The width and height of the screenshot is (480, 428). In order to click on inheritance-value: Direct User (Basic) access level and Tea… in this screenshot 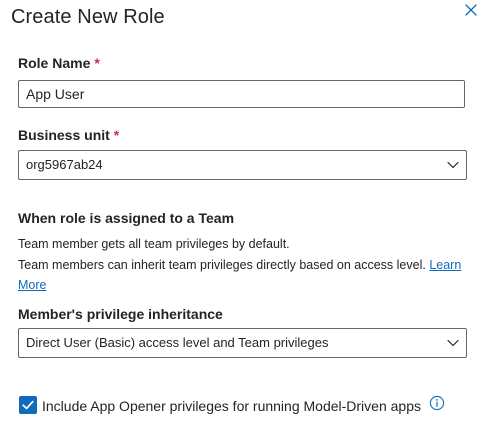, I will do `click(177, 342)`.